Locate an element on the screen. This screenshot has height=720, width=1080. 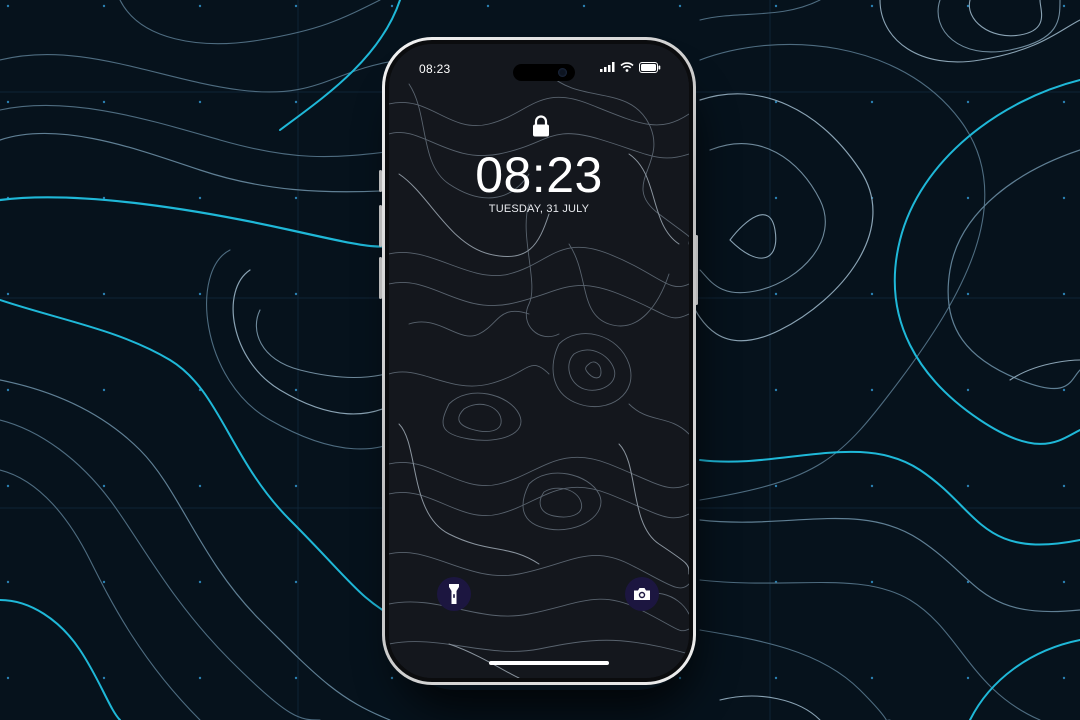
signal-bars-icon is located at coordinates (607, 67).